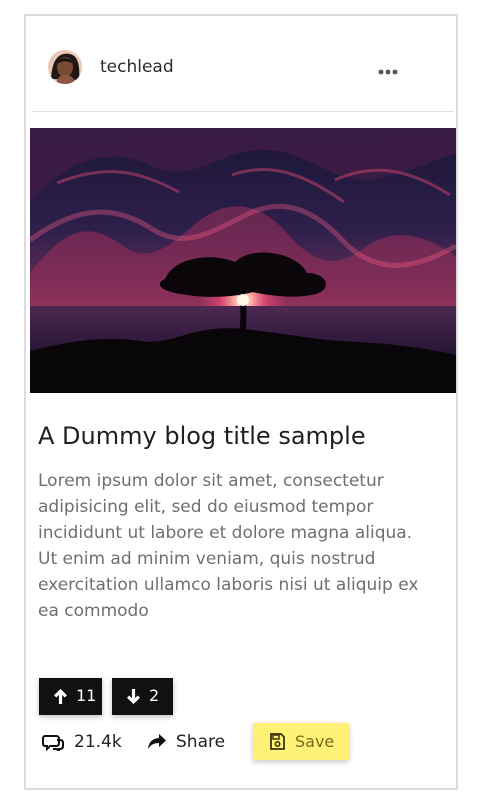 The height and width of the screenshot is (810, 491). I want to click on comments-button: 21.4k, so click(82, 743).